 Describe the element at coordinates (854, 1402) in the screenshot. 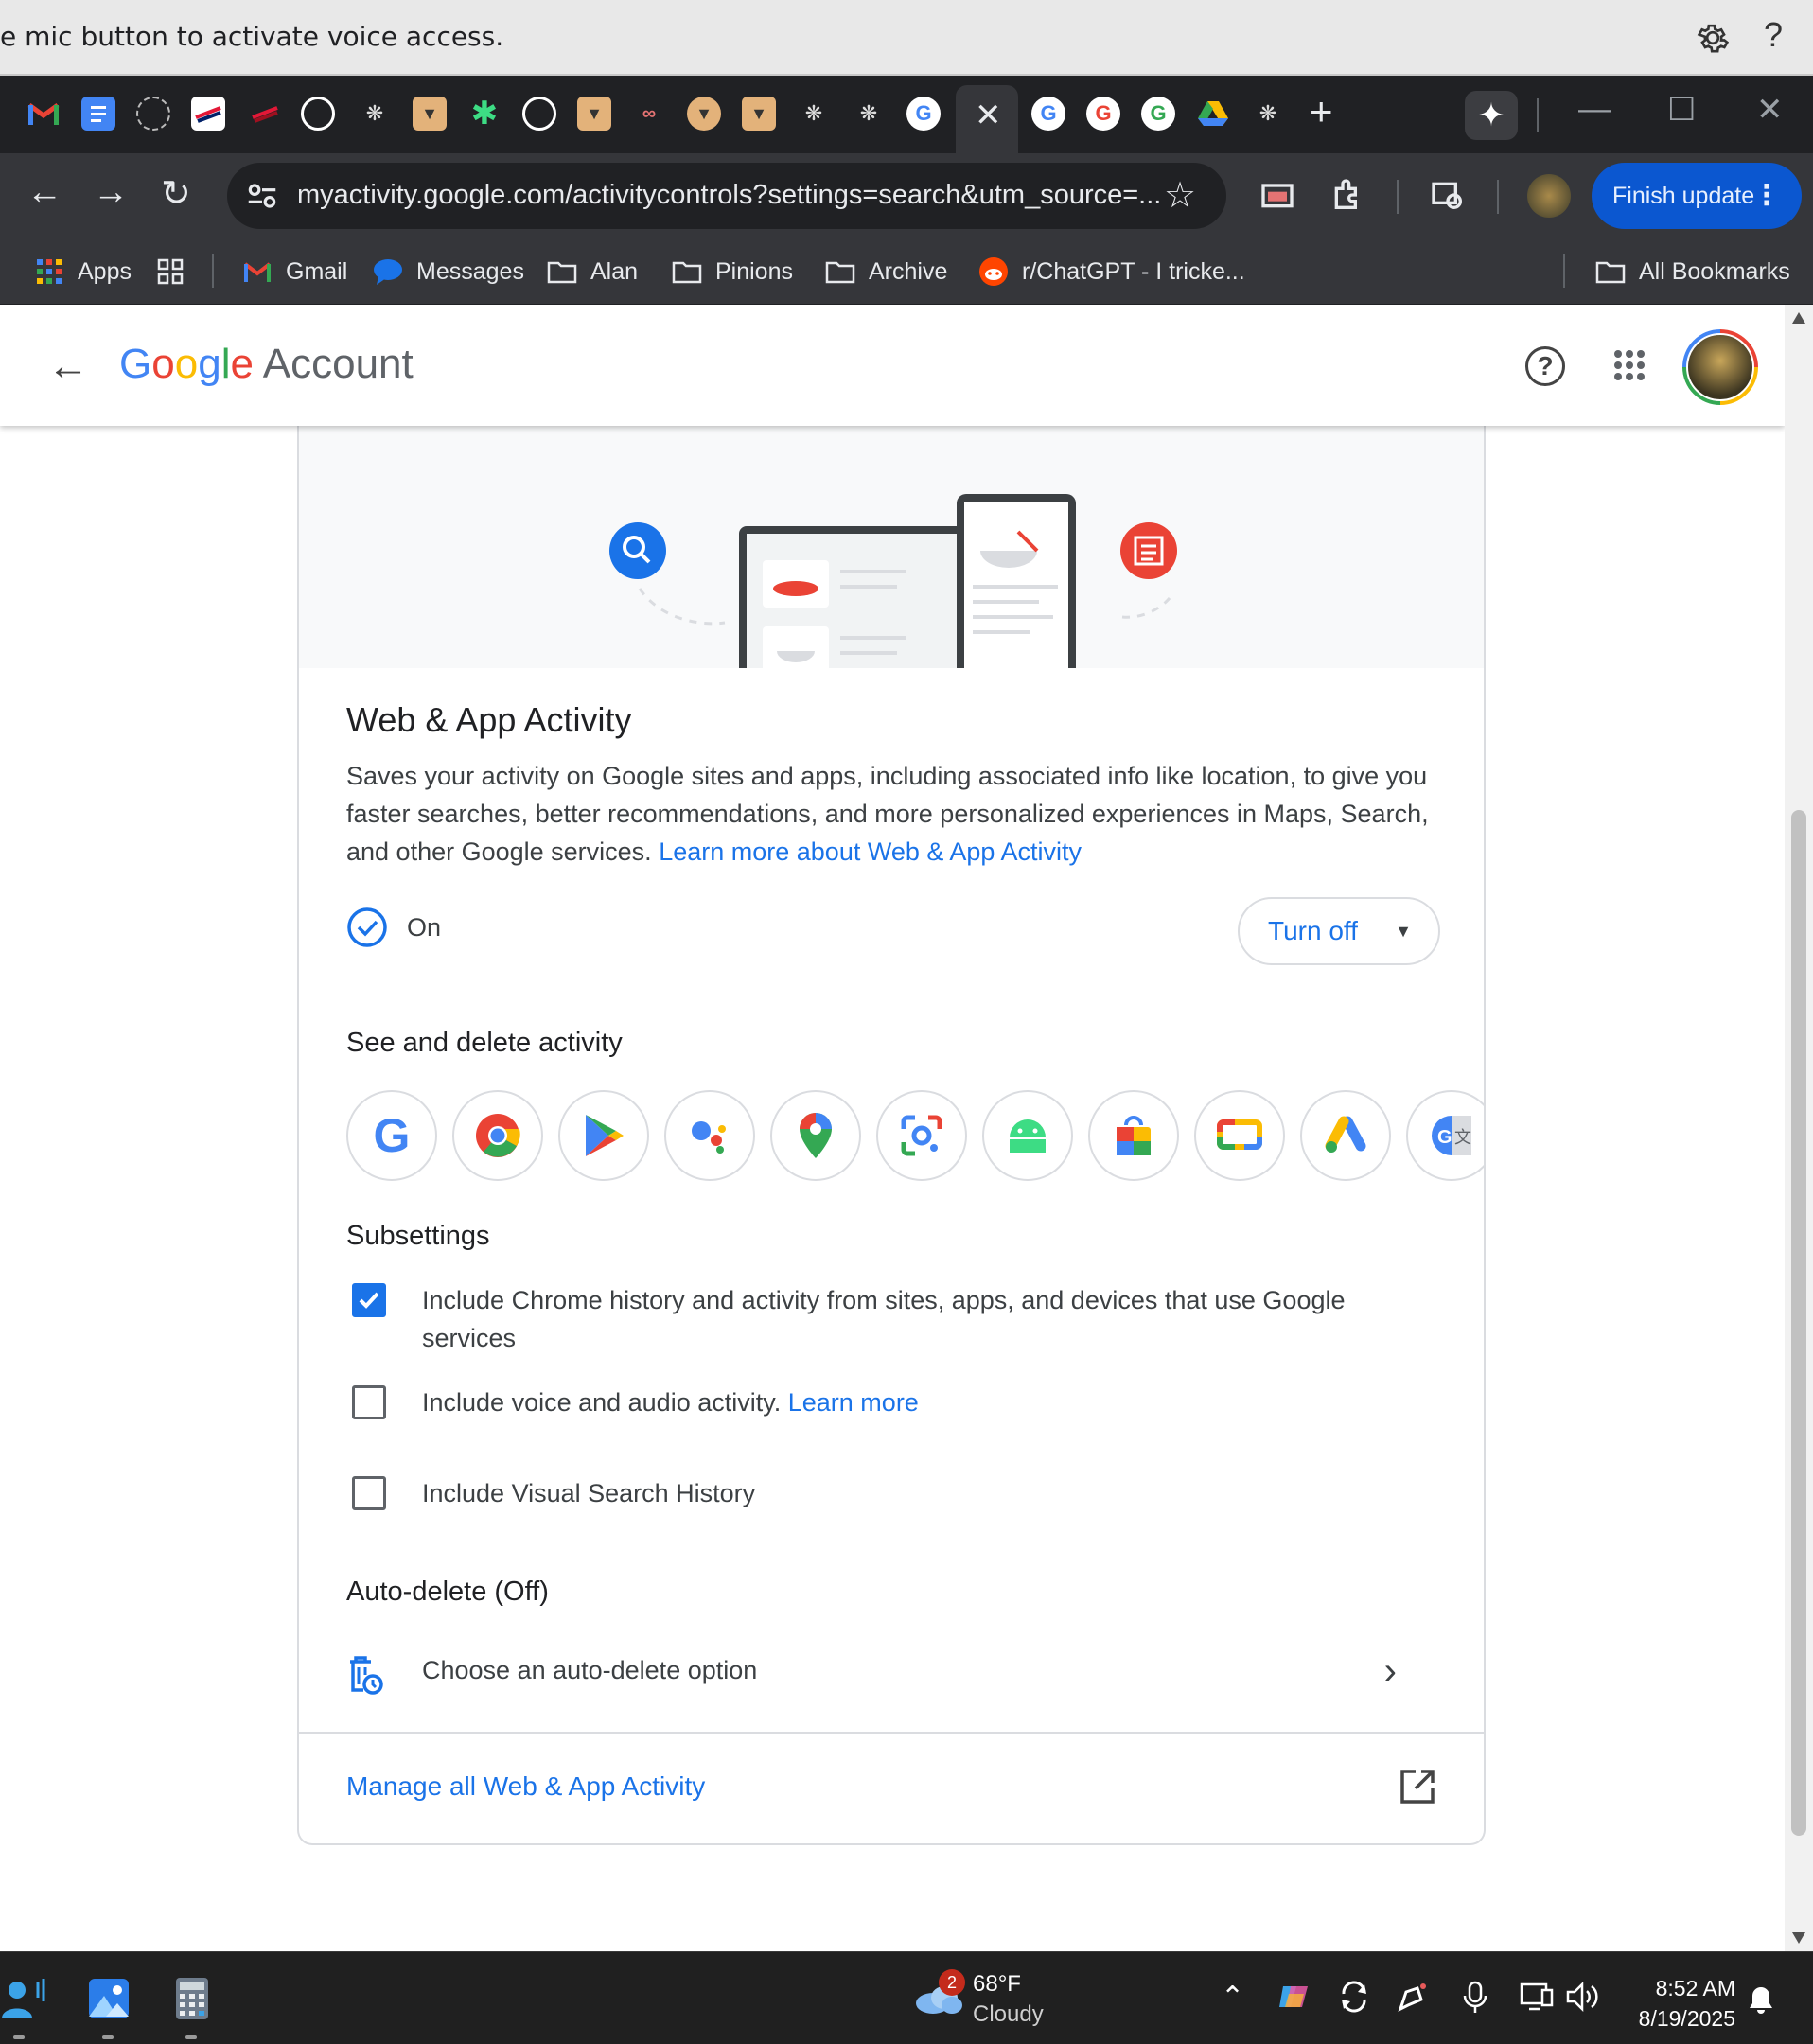

I see `voice-learn-more-link: Learn more` at that location.